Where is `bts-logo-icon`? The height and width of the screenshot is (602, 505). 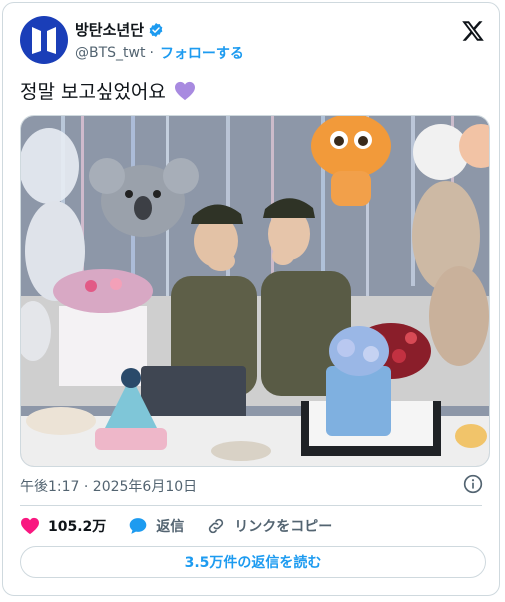
bts-logo-icon is located at coordinates (44, 40).